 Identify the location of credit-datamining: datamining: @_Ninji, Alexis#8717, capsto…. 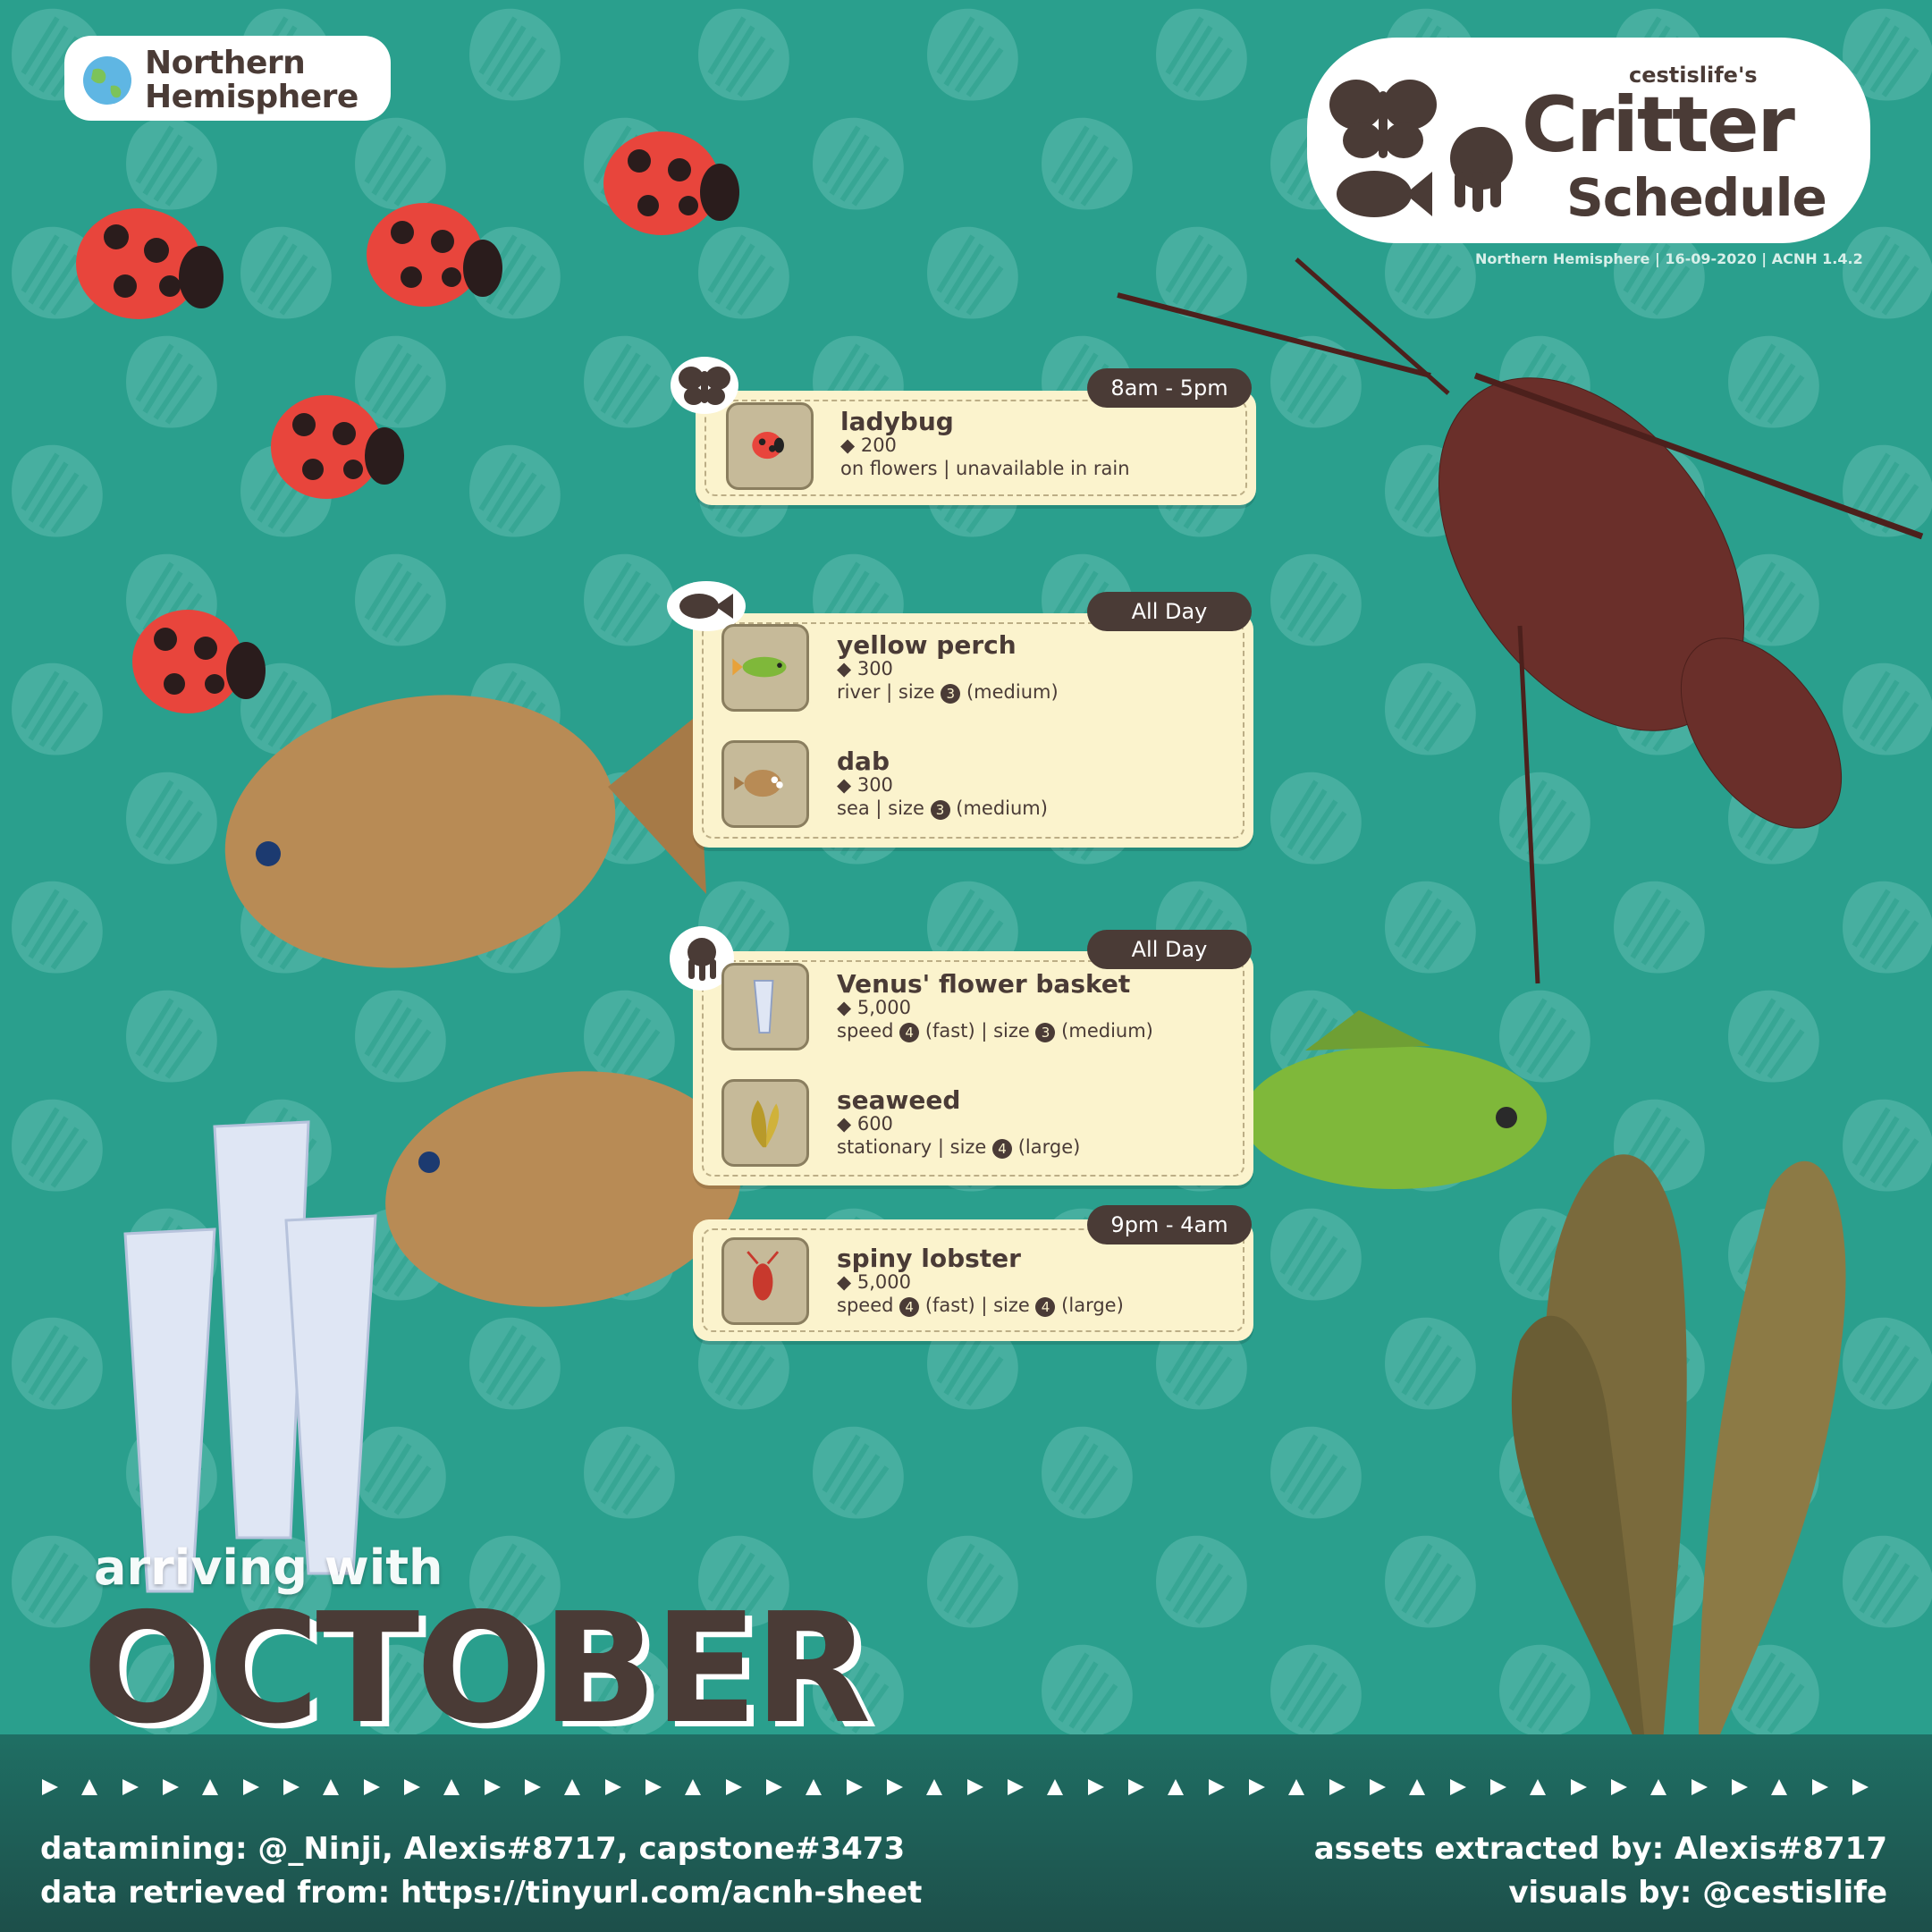
(473, 1849).